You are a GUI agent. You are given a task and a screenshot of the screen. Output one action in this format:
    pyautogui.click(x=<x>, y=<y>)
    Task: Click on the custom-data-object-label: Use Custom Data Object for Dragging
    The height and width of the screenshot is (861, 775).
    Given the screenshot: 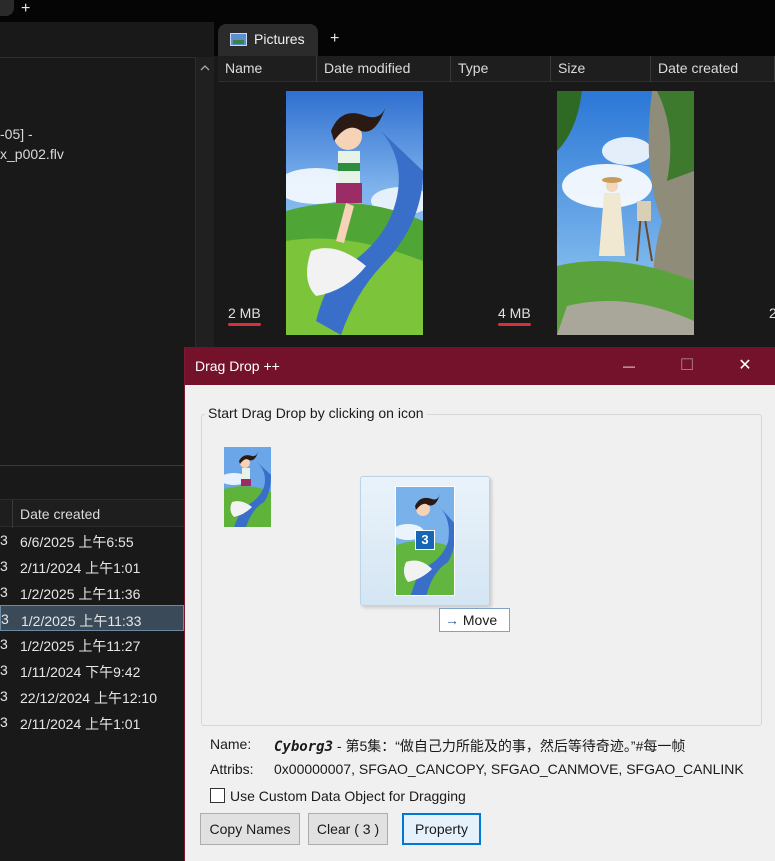 What is the action you would take?
    pyautogui.click(x=348, y=796)
    